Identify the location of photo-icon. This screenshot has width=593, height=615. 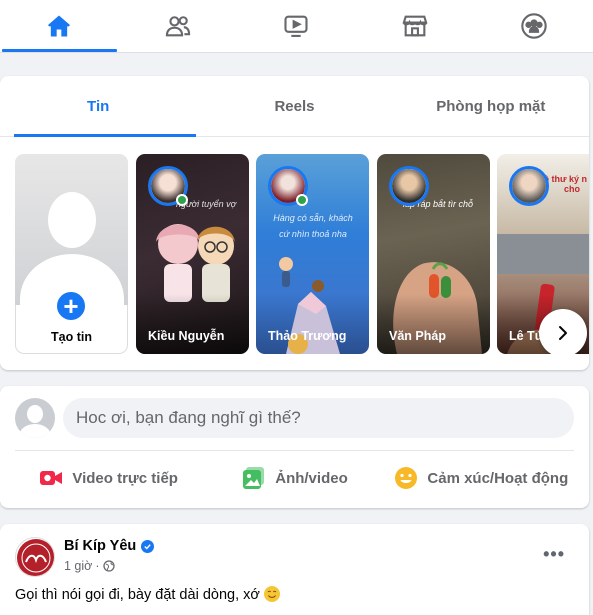
(254, 478).